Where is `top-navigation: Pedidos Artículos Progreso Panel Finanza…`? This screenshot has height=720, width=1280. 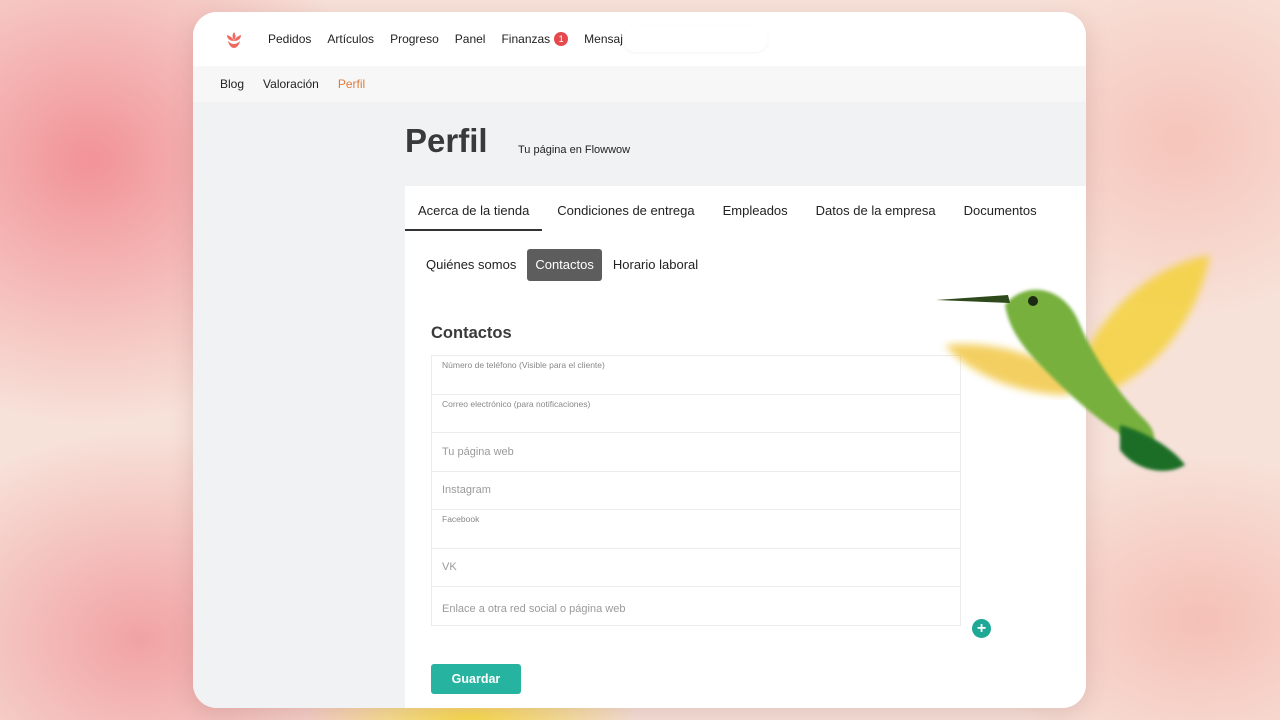
top-navigation: Pedidos Artículos Progreso Panel Finanza… is located at coordinates (639, 39).